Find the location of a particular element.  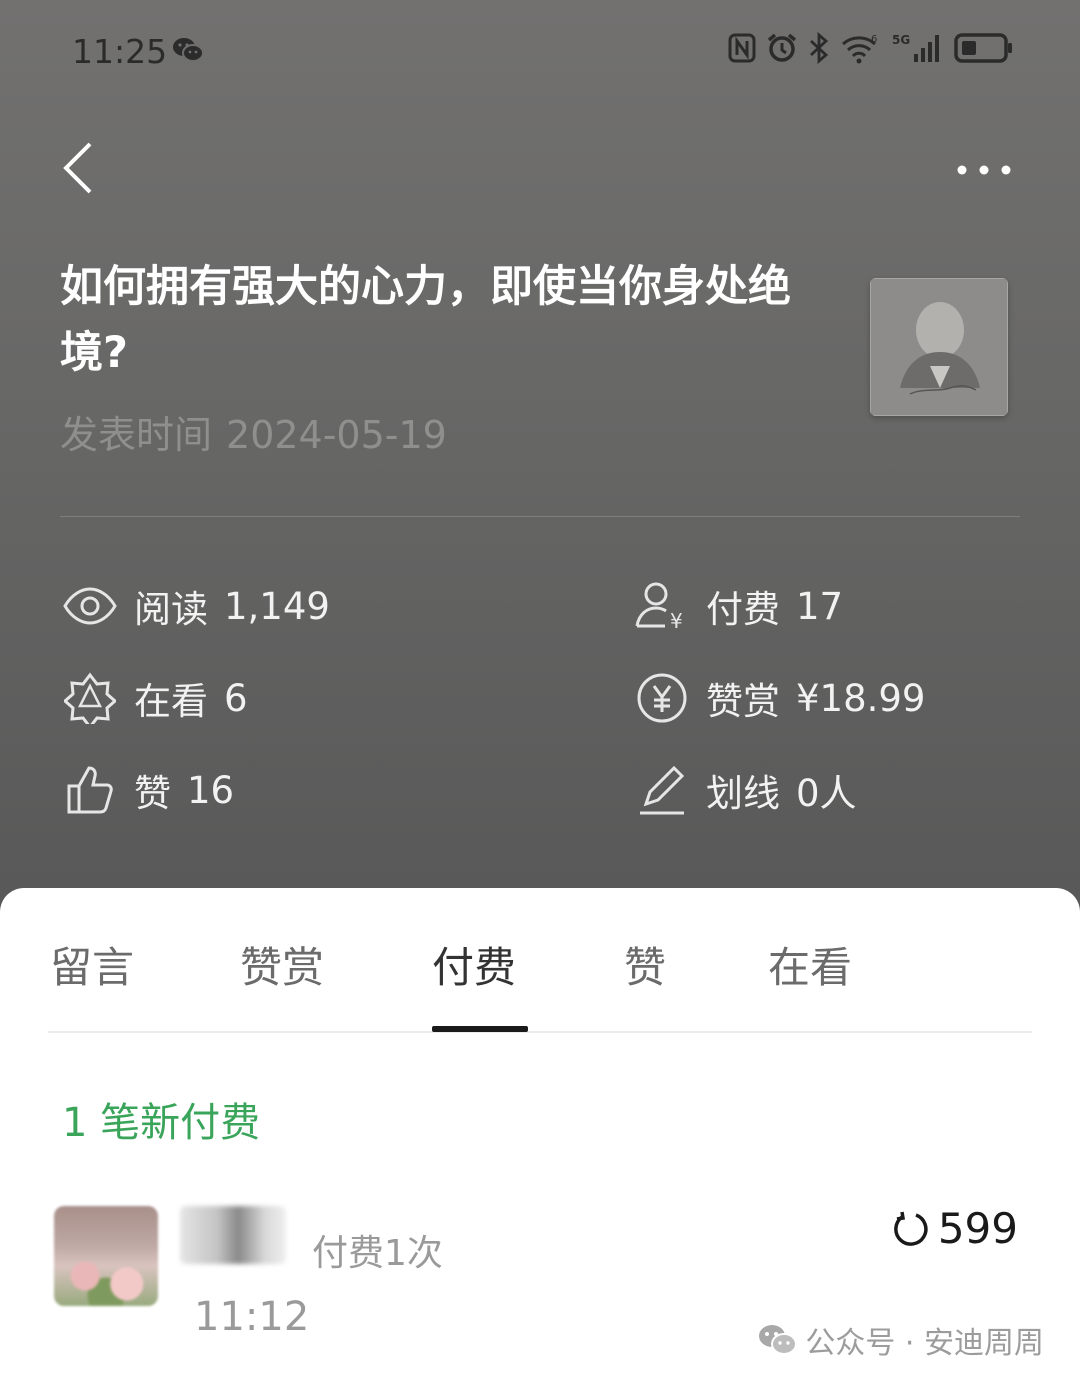

coin-icon is located at coordinates (911, 1228).